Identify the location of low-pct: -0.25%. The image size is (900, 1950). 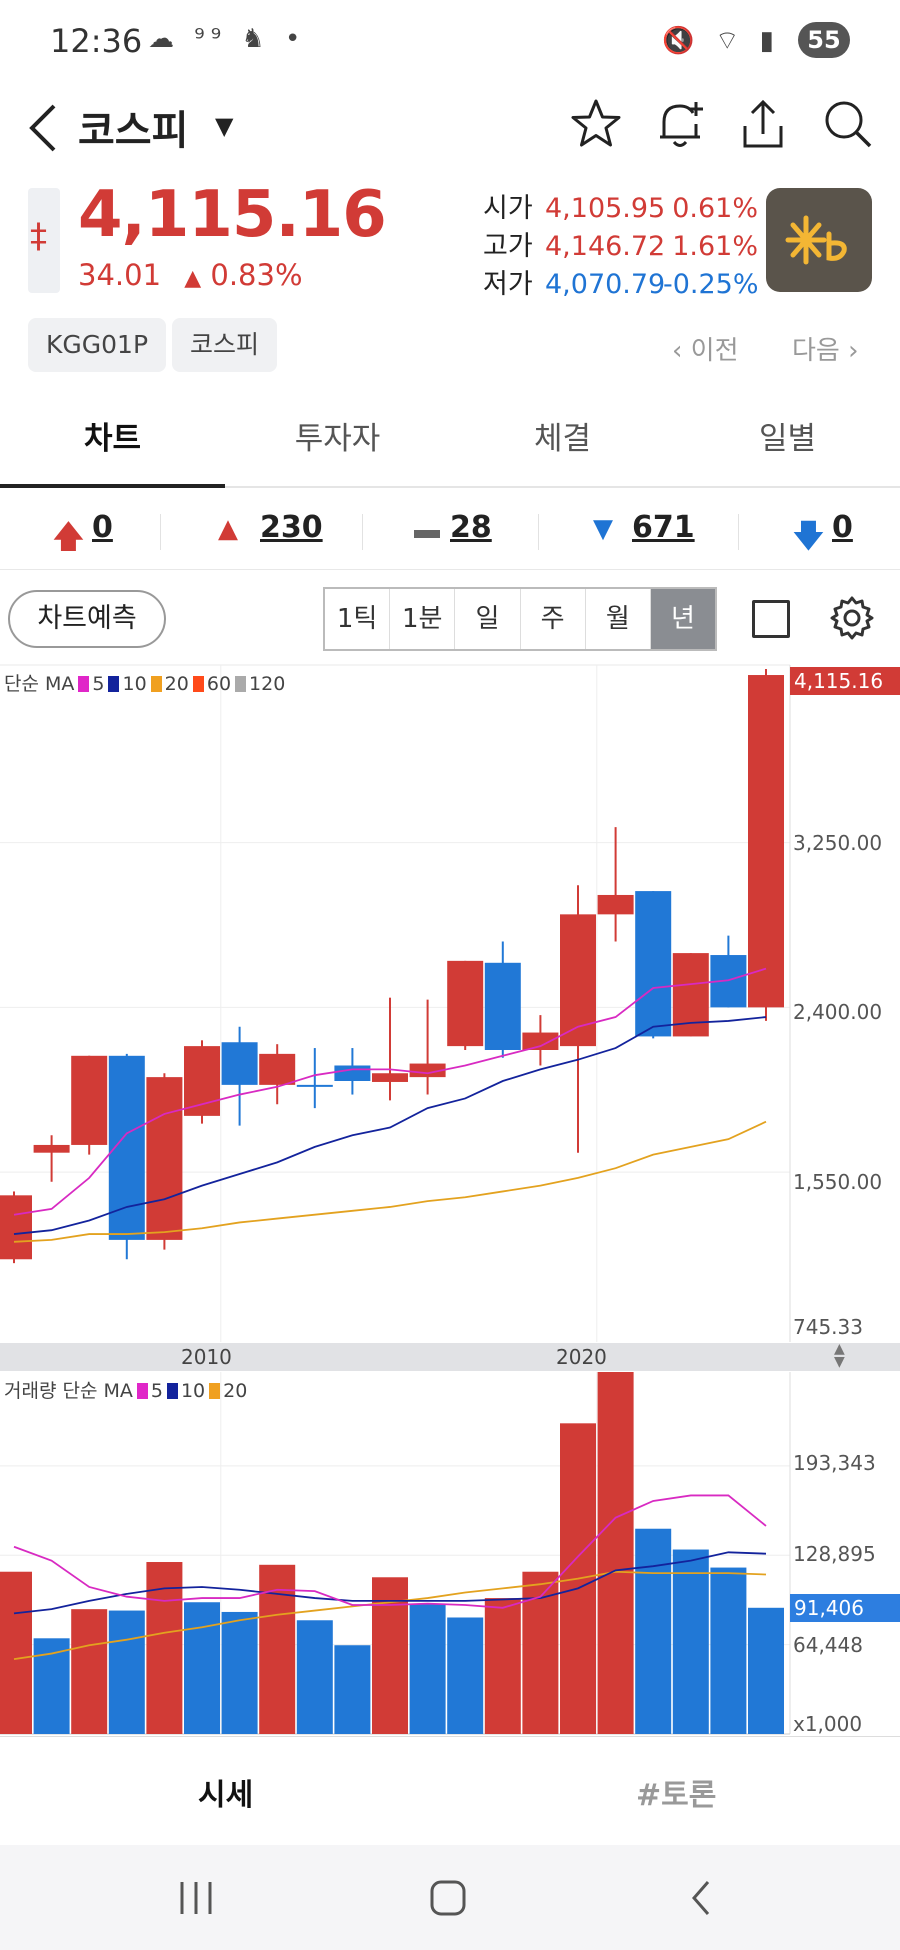
(711, 284).